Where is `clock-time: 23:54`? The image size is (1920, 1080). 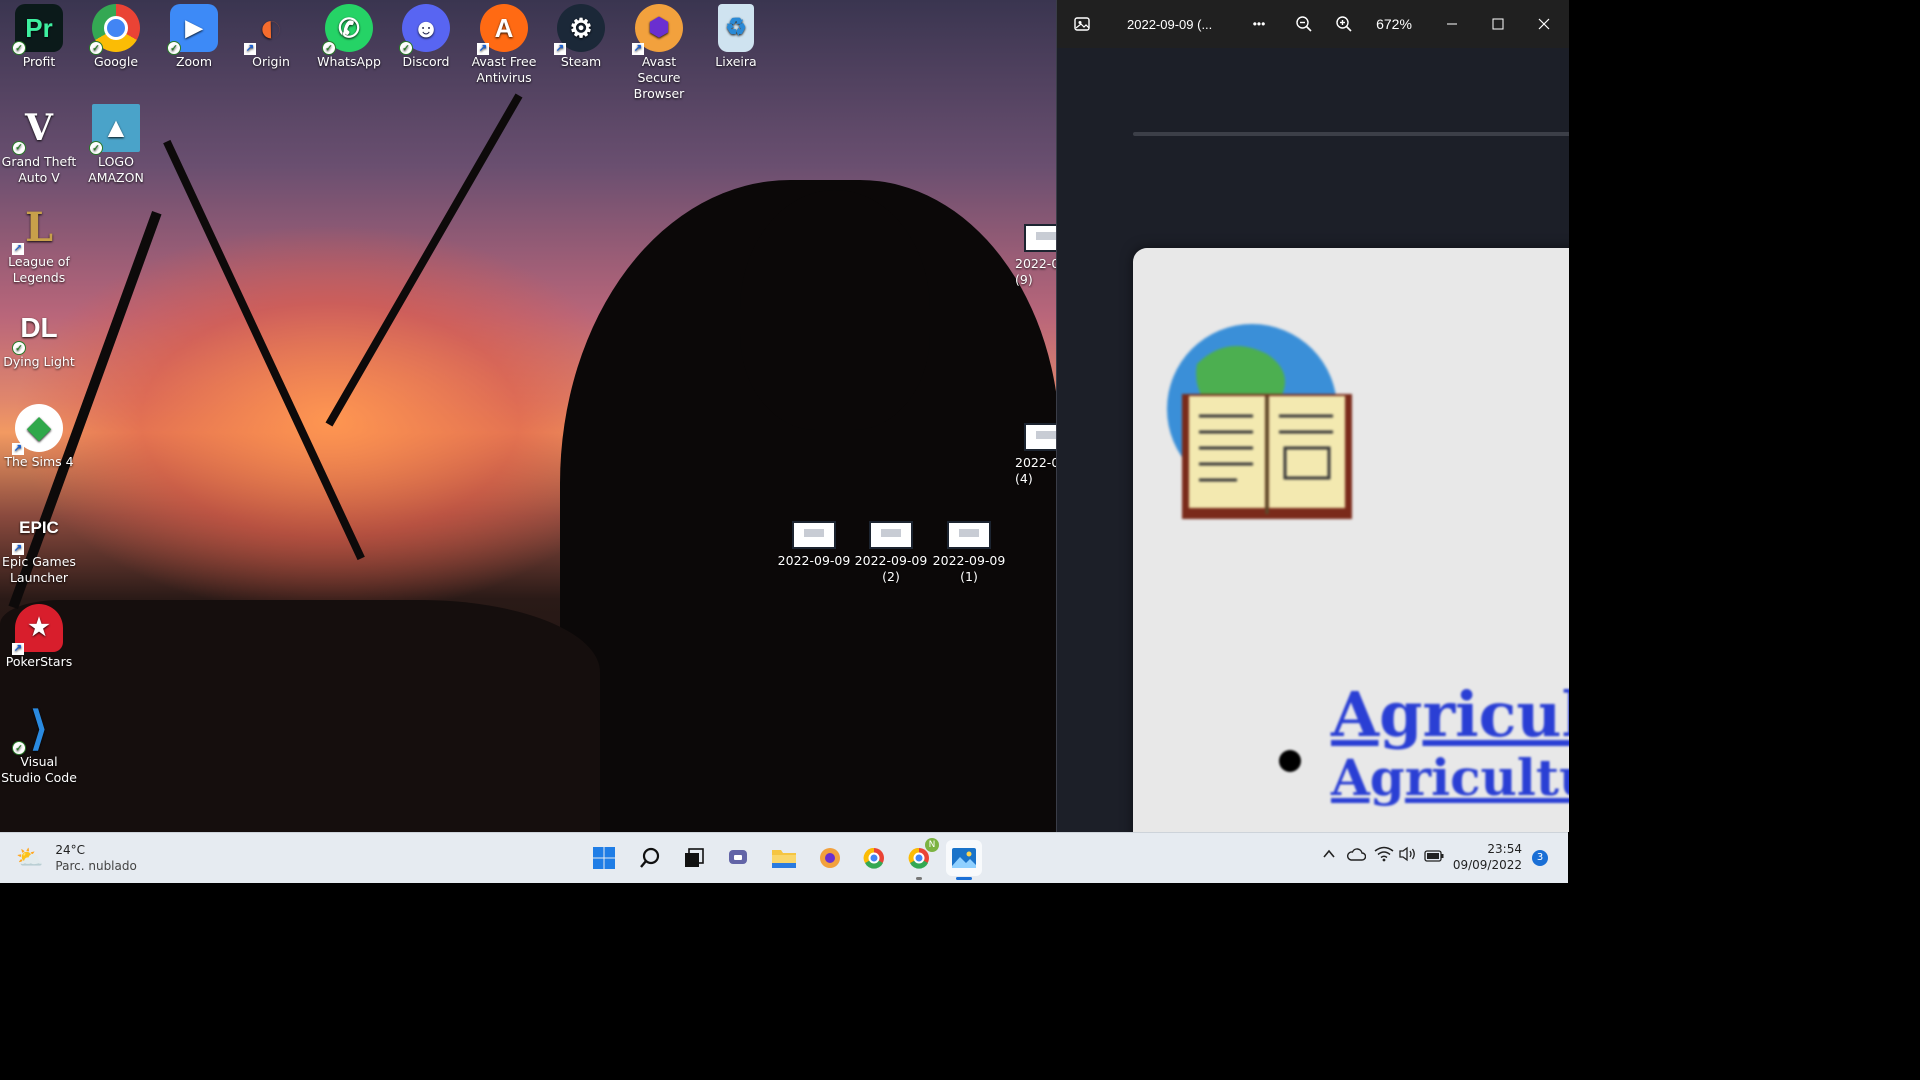 clock-time: 23:54 is located at coordinates (1504, 849).